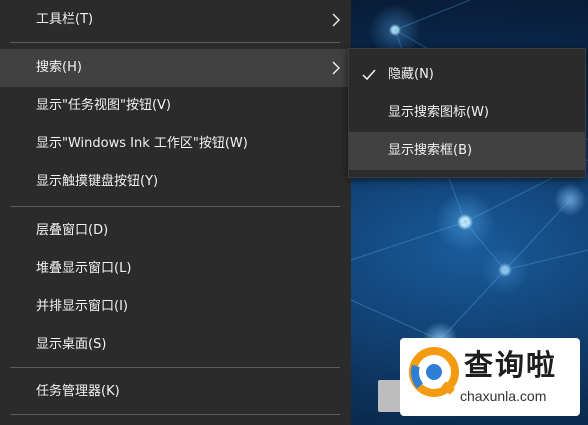 Image resolution: width=588 pixels, height=425 pixels. What do you see at coordinates (175, 20) in the screenshot?
I see `menu-item-toolbars: 工具栏(T)` at bounding box center [175, 20].